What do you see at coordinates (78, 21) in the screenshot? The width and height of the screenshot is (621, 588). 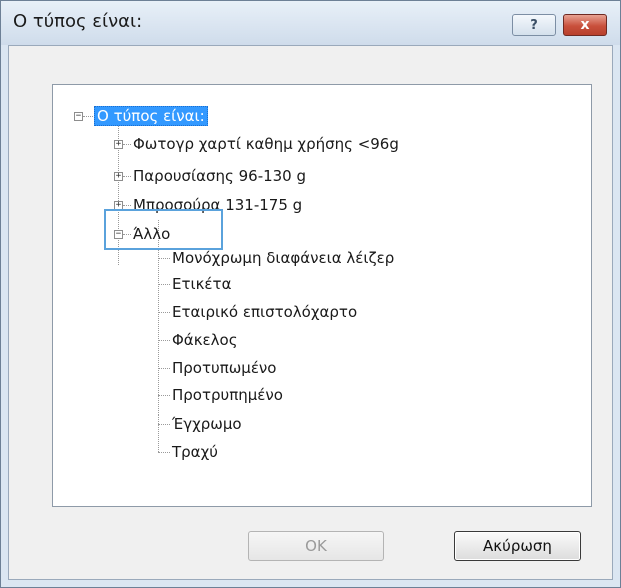 I see `dialog-title: Ο τύπος είναι:` at bounding box center [78, 21].